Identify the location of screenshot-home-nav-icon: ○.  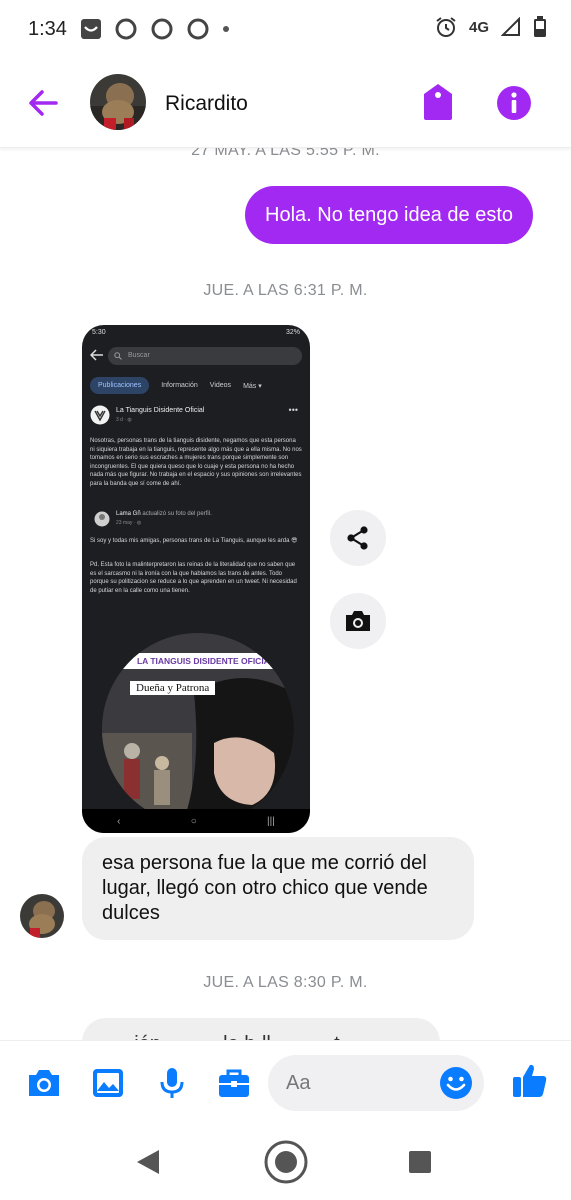
(193, 821).